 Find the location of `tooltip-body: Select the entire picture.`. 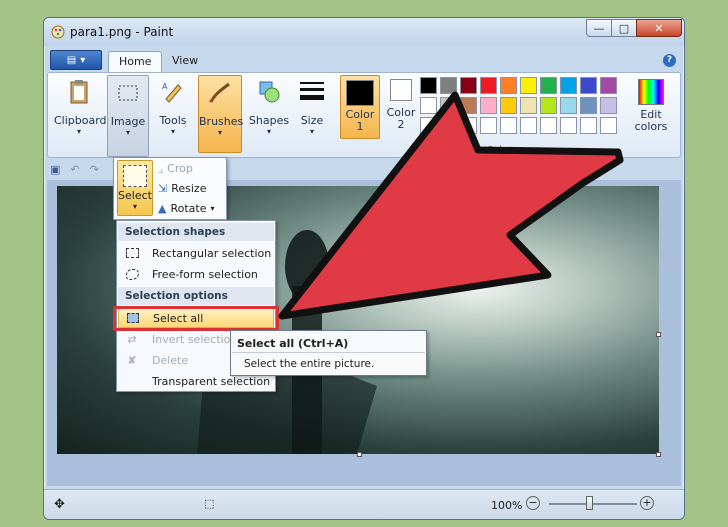

tooltip-body: Select the entire picture. is located at coordinates (309, 364).